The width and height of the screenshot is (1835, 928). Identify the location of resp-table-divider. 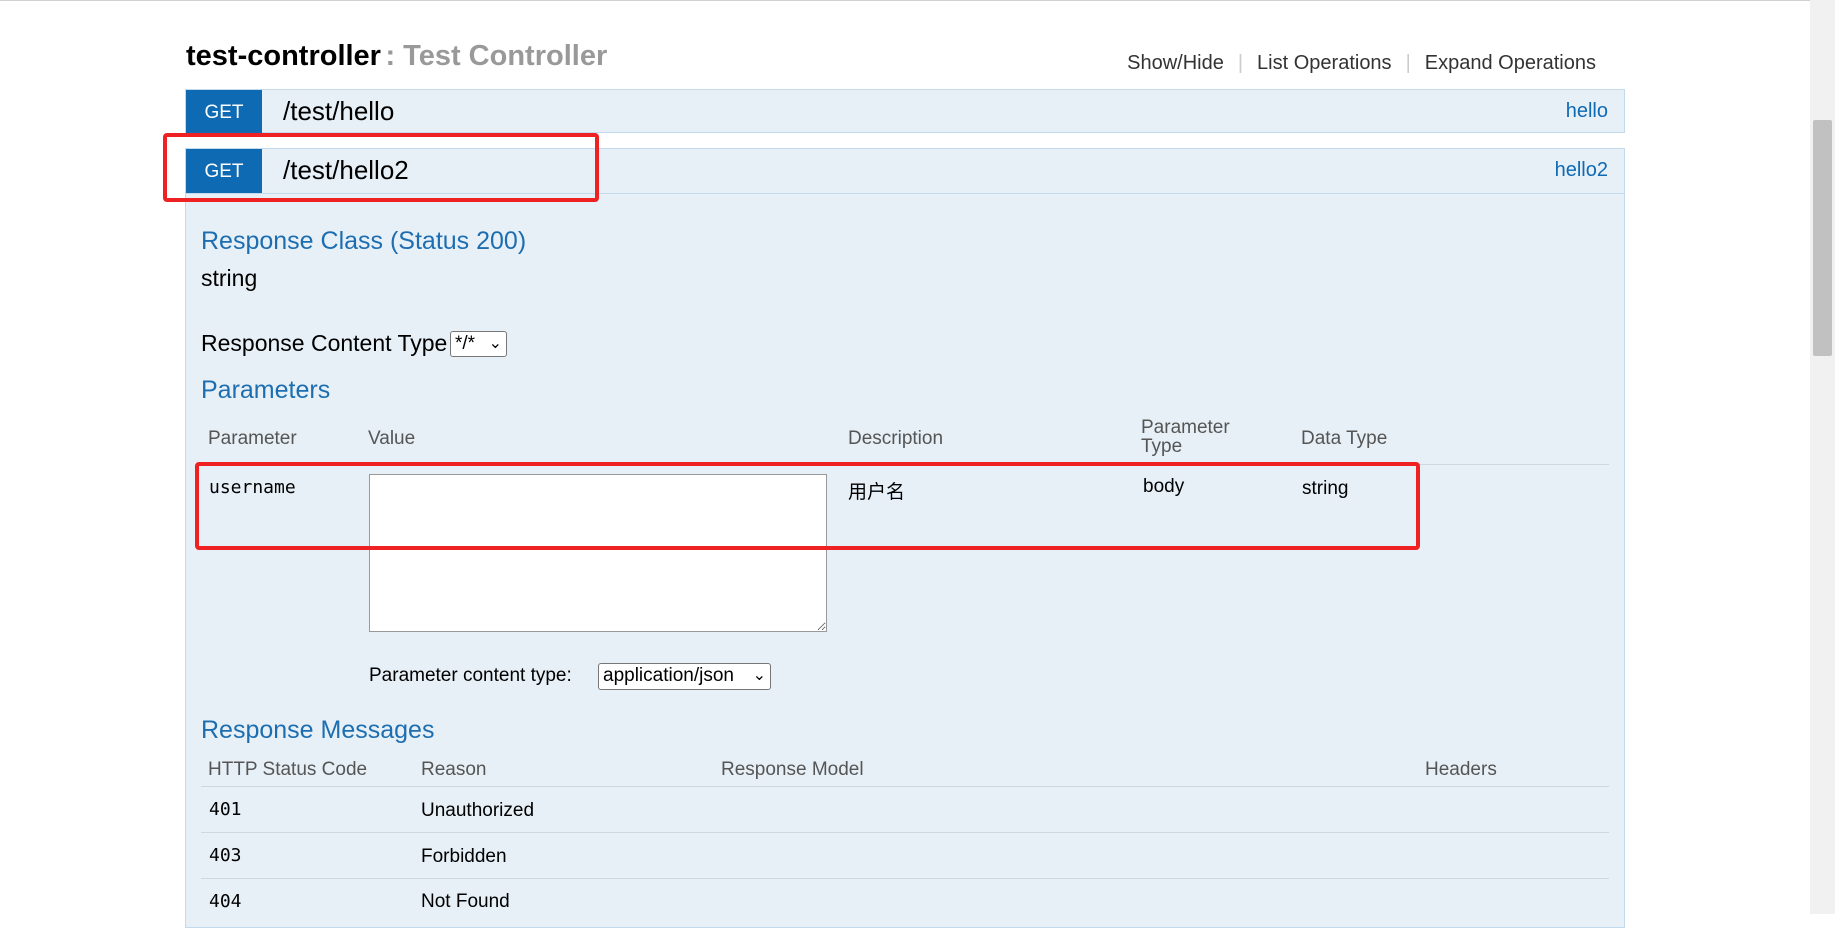
(905, 786).